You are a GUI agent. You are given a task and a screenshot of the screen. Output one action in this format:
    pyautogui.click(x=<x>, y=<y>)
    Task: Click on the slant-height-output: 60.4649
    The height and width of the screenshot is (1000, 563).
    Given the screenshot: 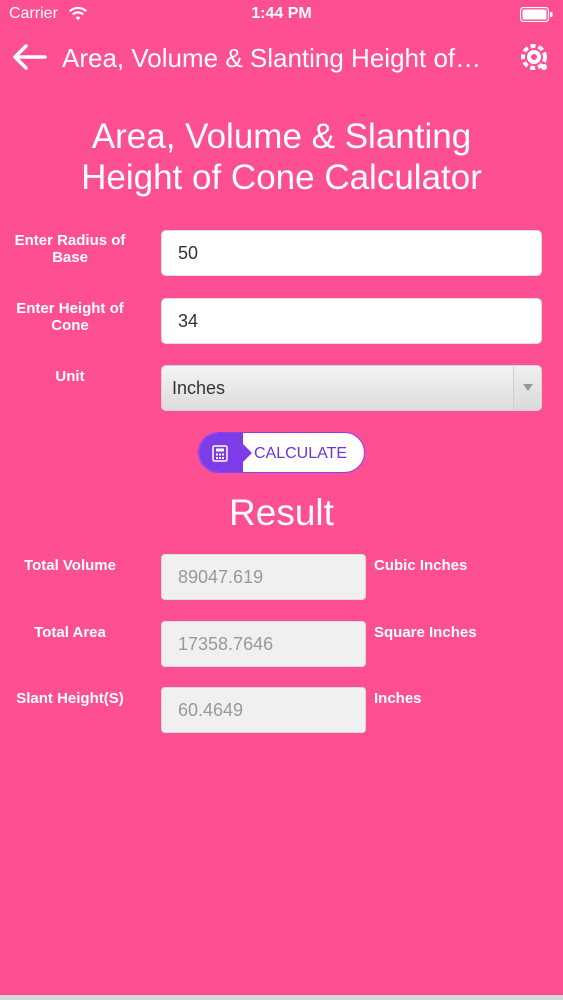 What is the action you would take?
    pyautogui.click(x=263, y=710)
    